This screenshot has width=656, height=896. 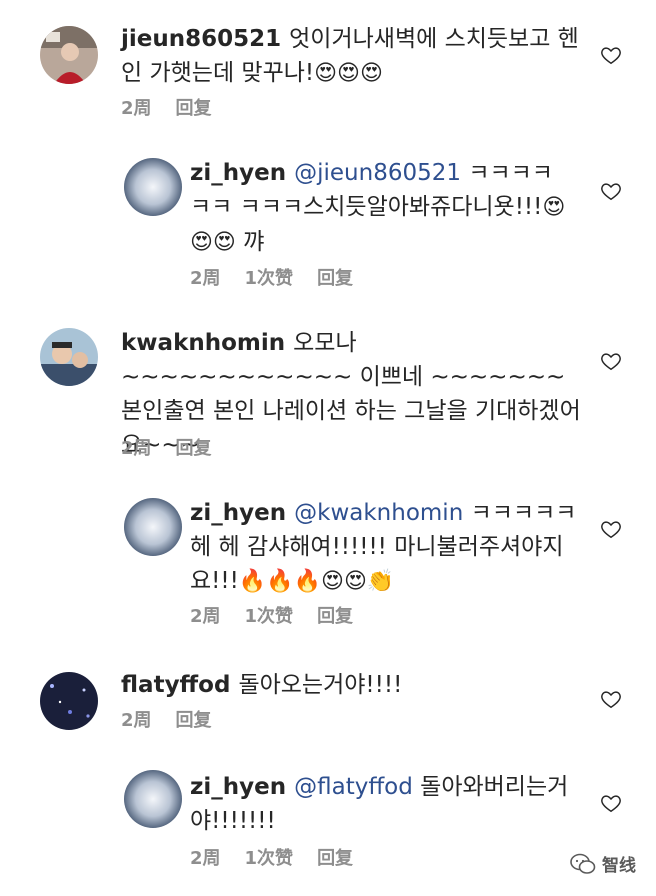 I want to click on comment-body: 돌아오는거야!!!!, so click(x=320, y=685).